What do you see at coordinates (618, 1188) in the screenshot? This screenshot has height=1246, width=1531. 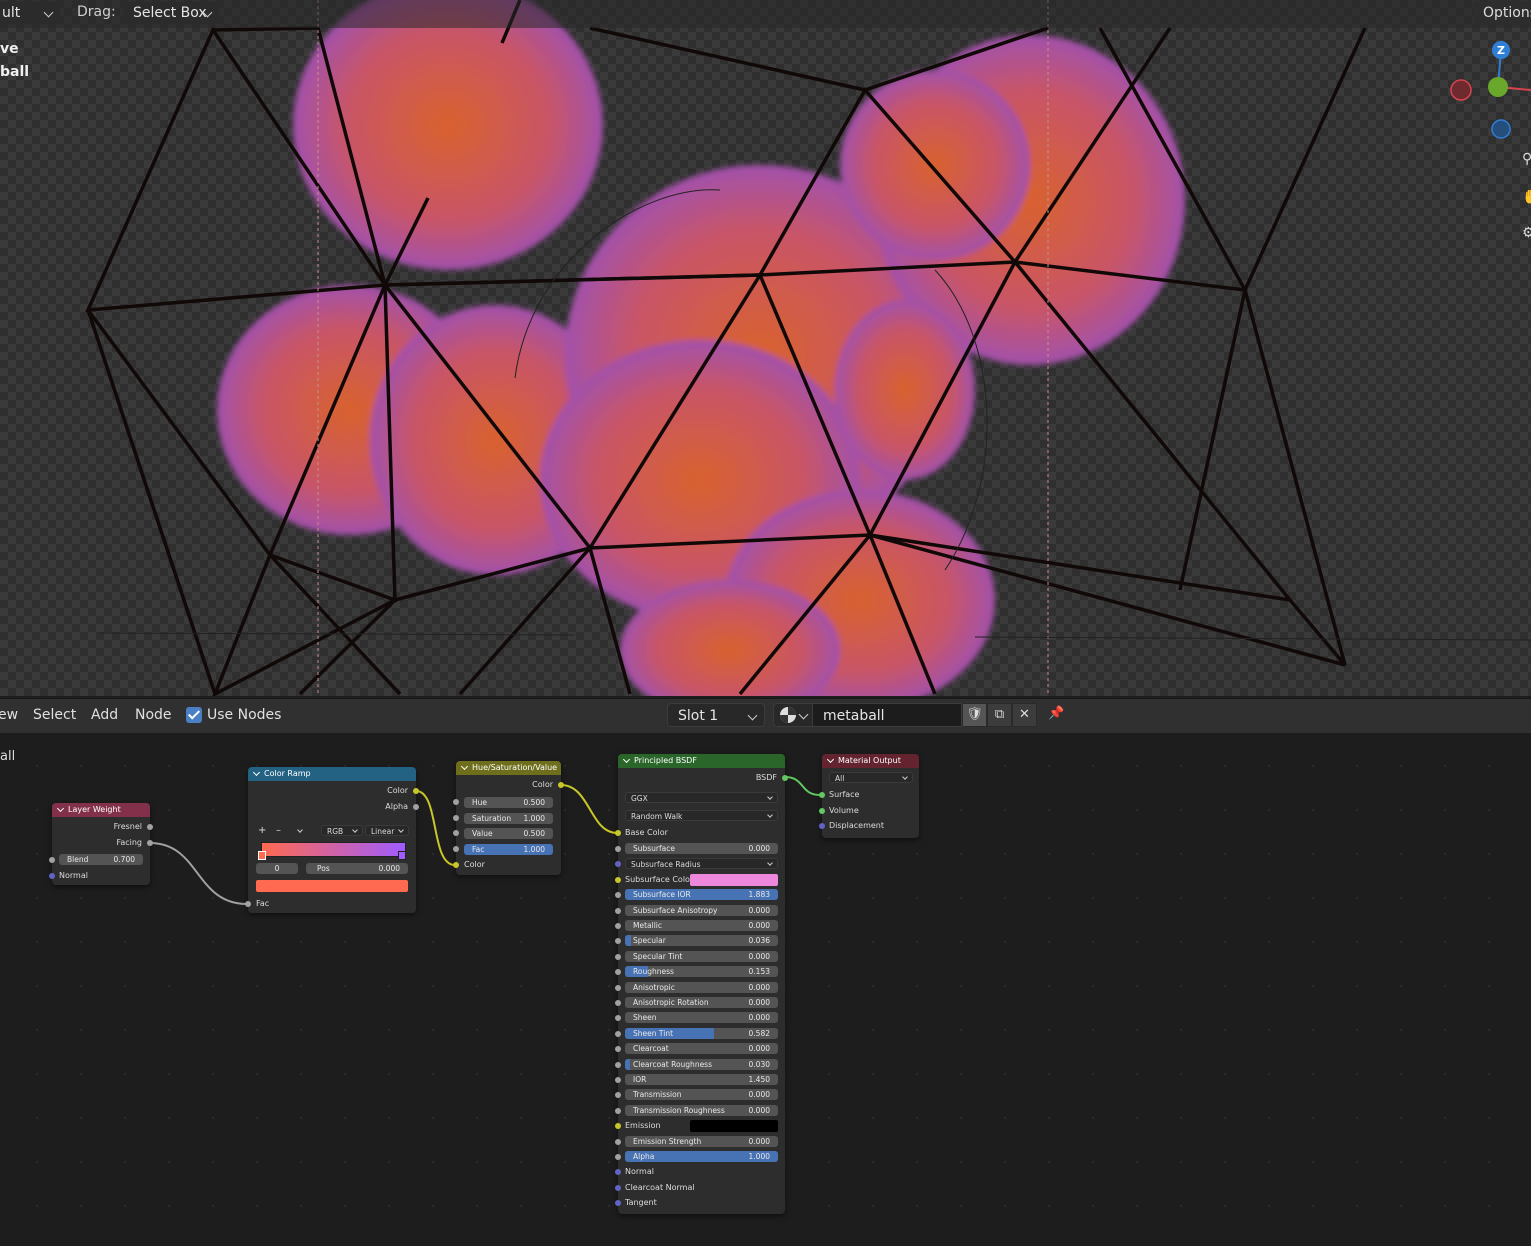 I see `clearcoat-normal-input-socket` at bounding box center [618, 1188].